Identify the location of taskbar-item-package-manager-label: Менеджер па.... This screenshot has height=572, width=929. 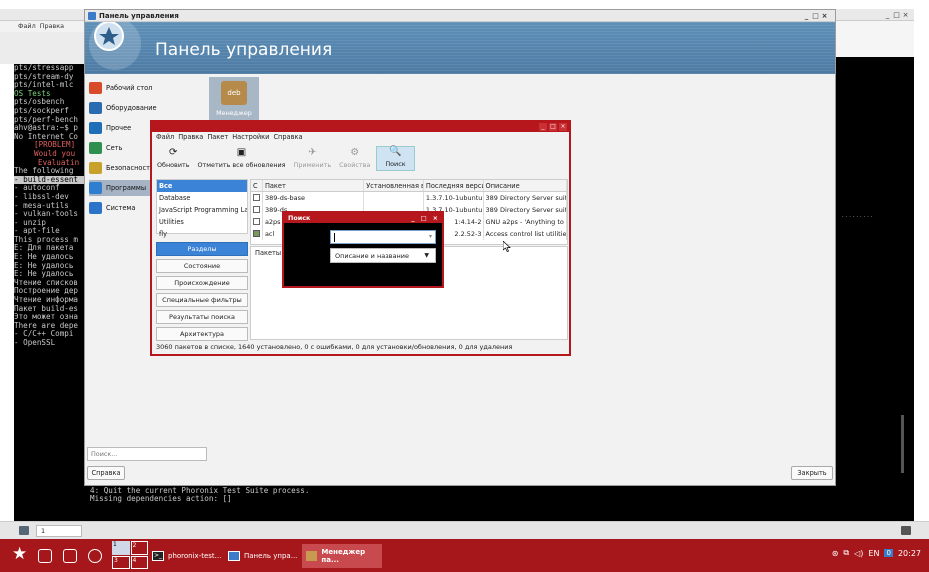
(343, 556).